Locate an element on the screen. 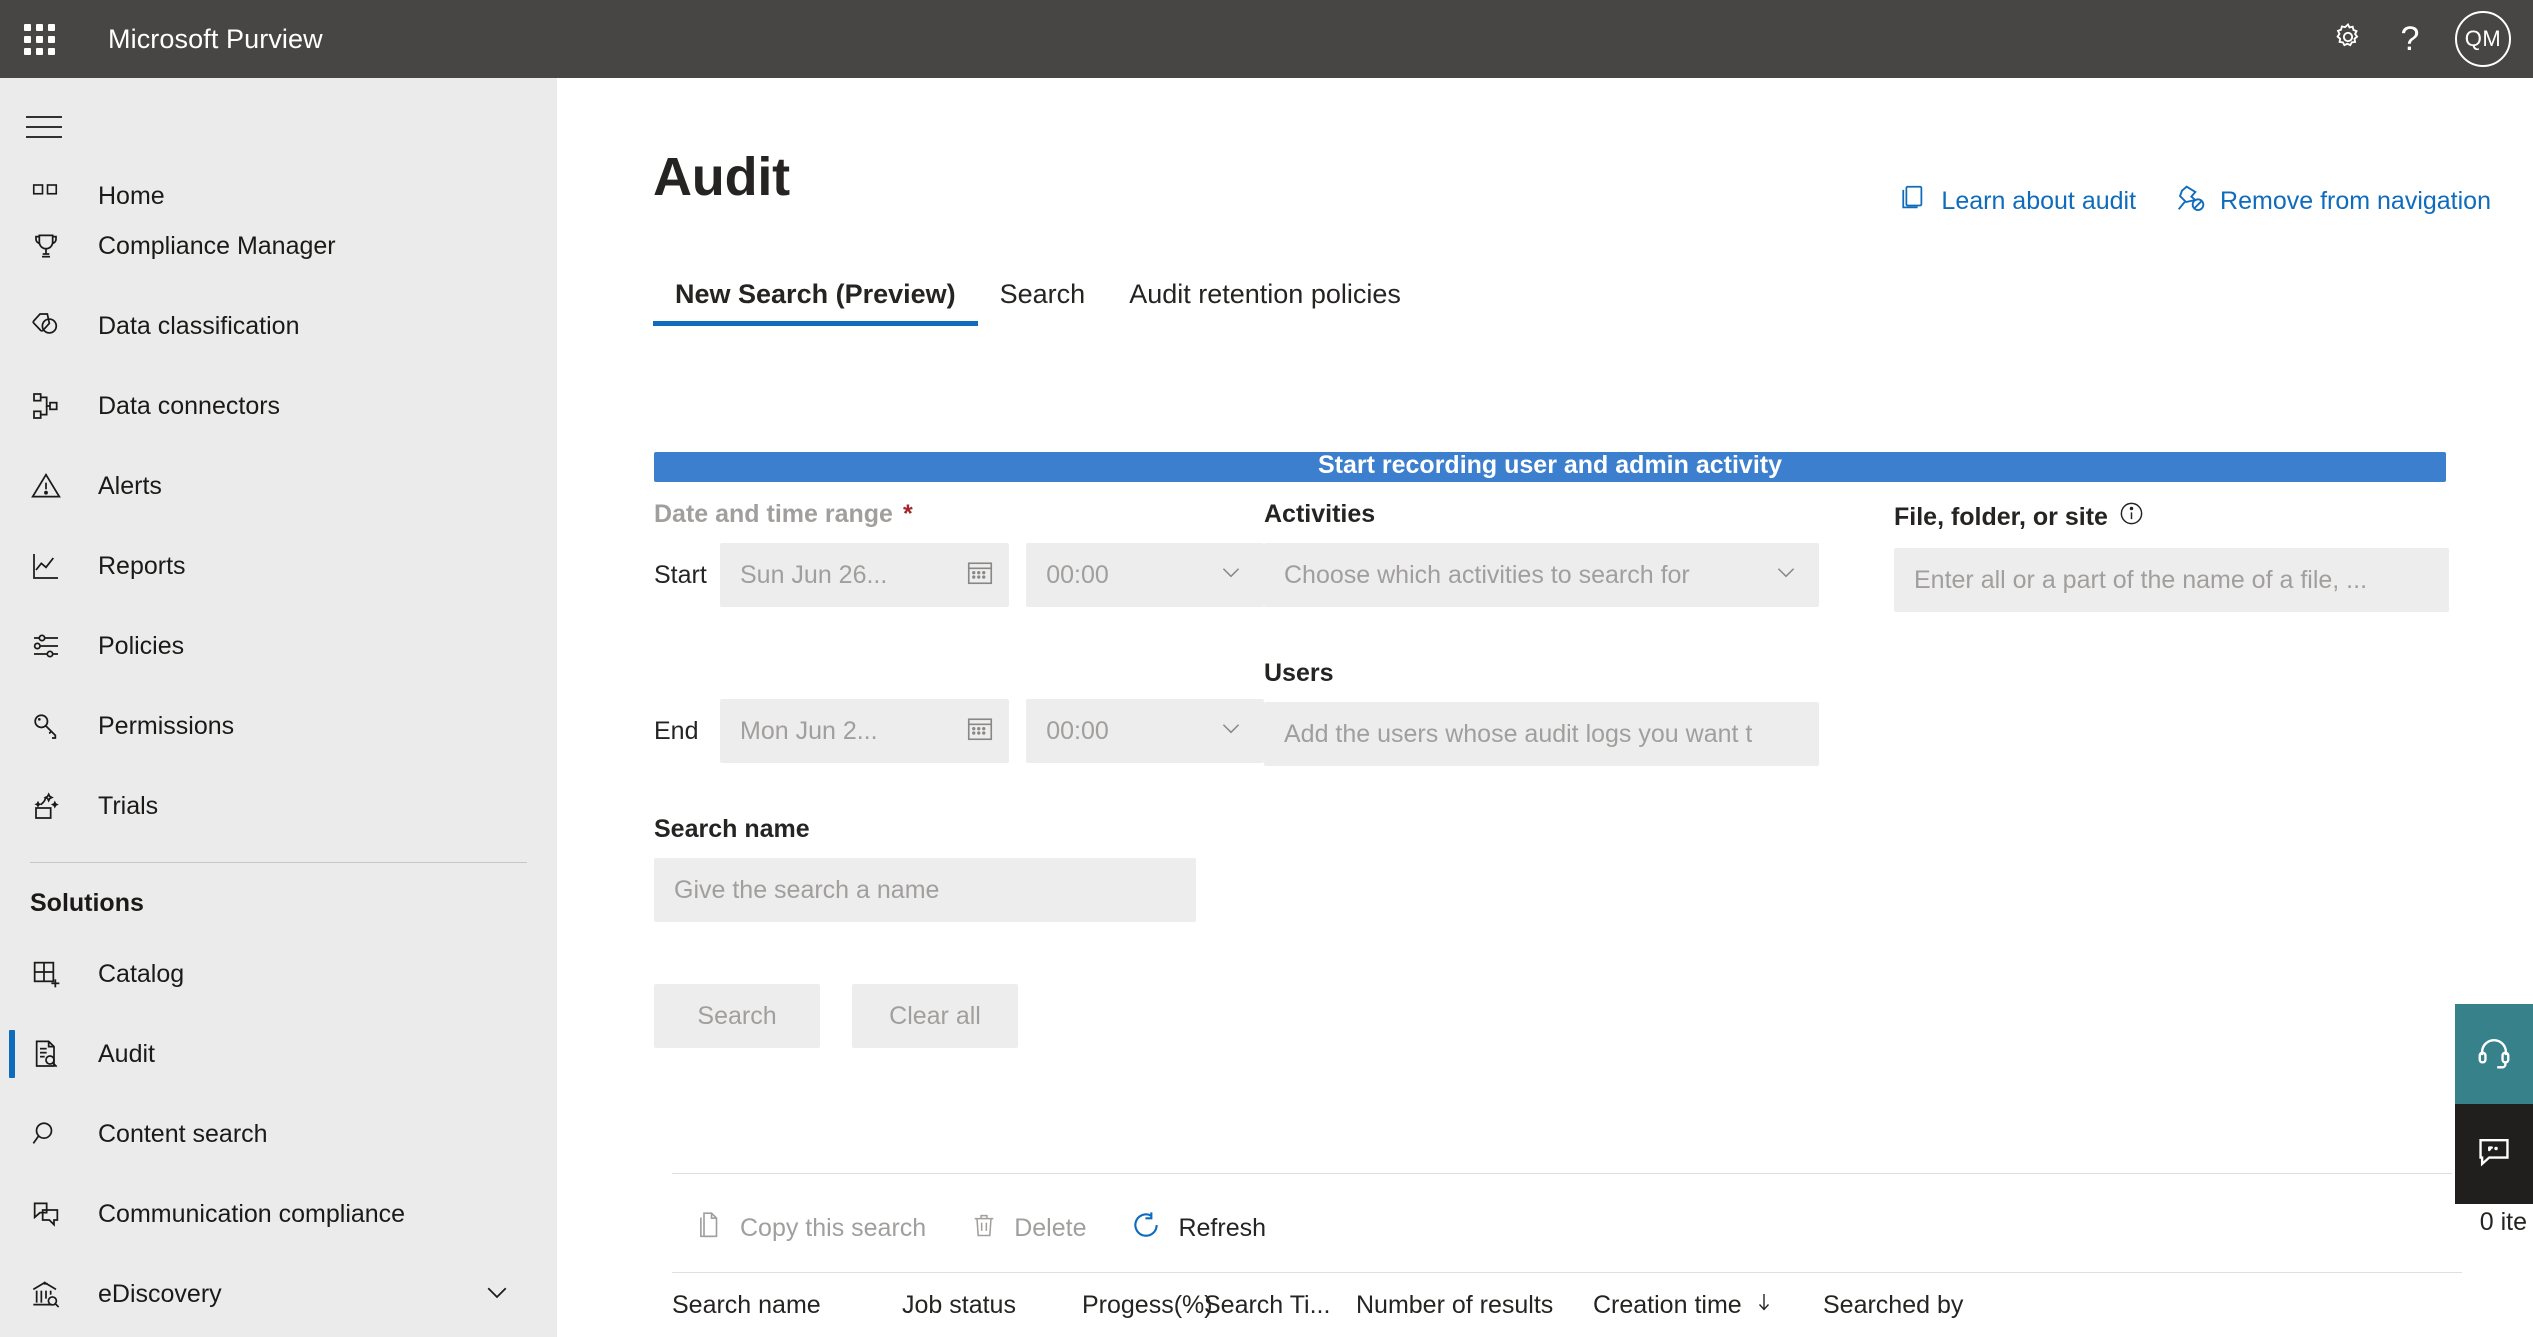 This screenshot has height=1337, width=2533. column-header-creation-time: Creation time is located at coordinates (1708, 1305).